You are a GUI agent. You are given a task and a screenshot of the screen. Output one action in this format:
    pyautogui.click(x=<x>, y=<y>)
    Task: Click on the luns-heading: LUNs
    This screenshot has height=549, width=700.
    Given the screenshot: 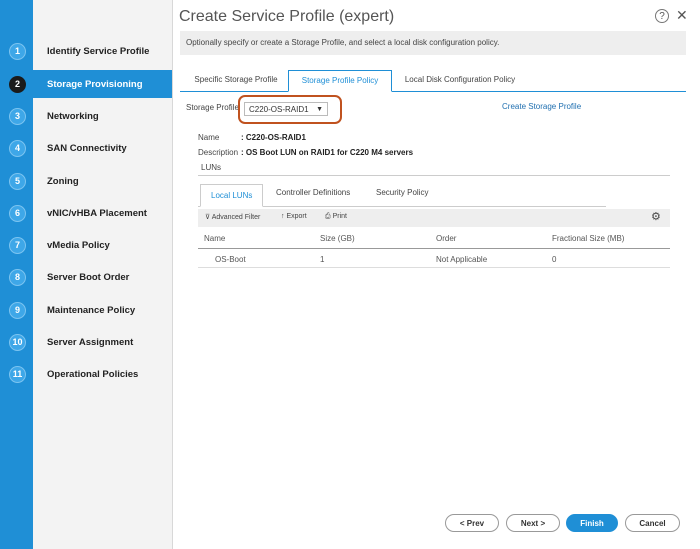 What is the action you would take?
    pyautogui.click(x=211, y=167)
    